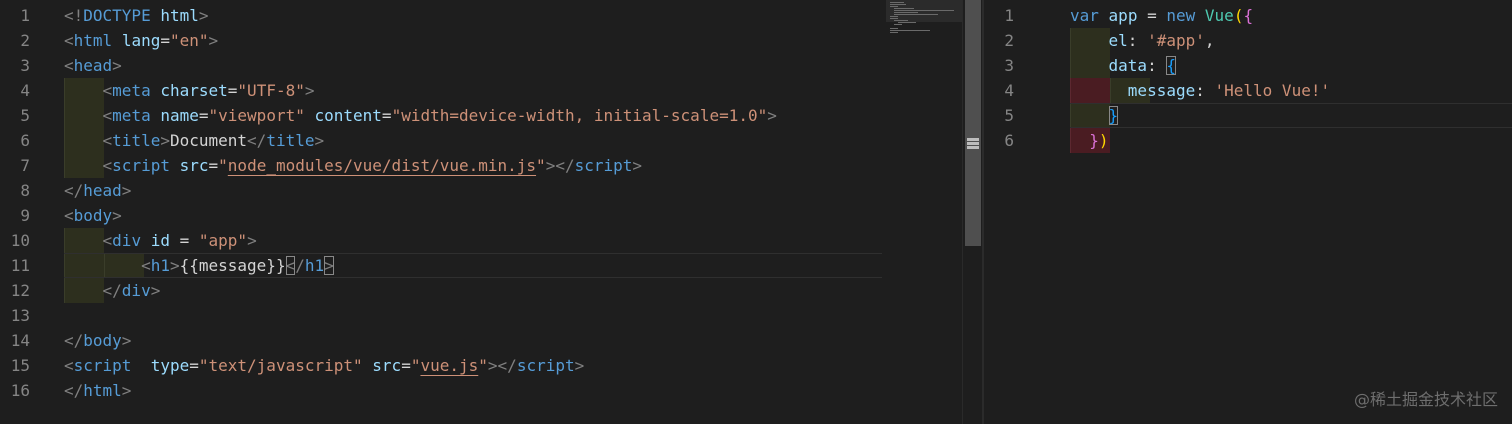  I want to click on code-token: "UTF-8", so click(271, 90).